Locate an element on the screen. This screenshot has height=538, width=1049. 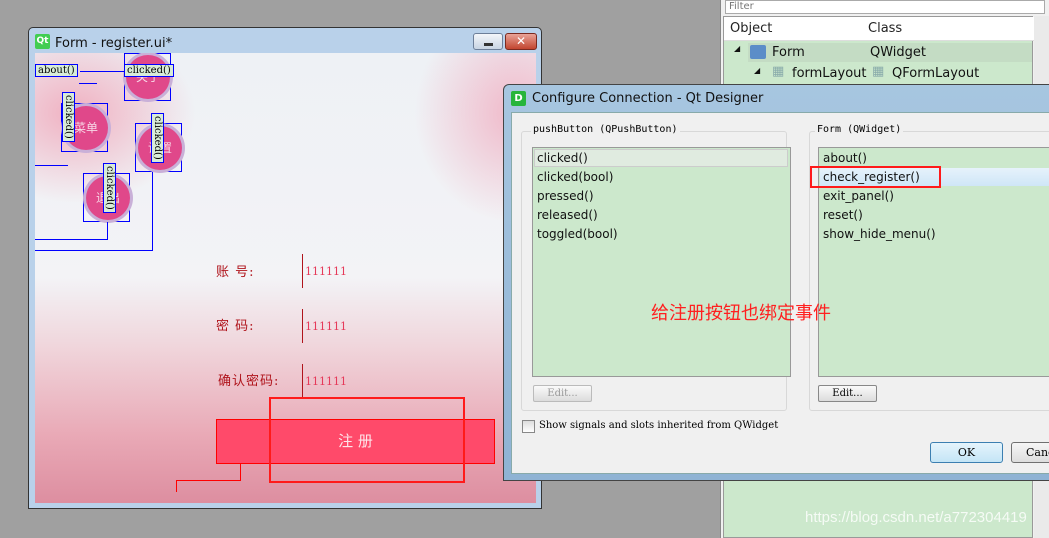
about-slot-label: about() is located at coordinates (56, 70).